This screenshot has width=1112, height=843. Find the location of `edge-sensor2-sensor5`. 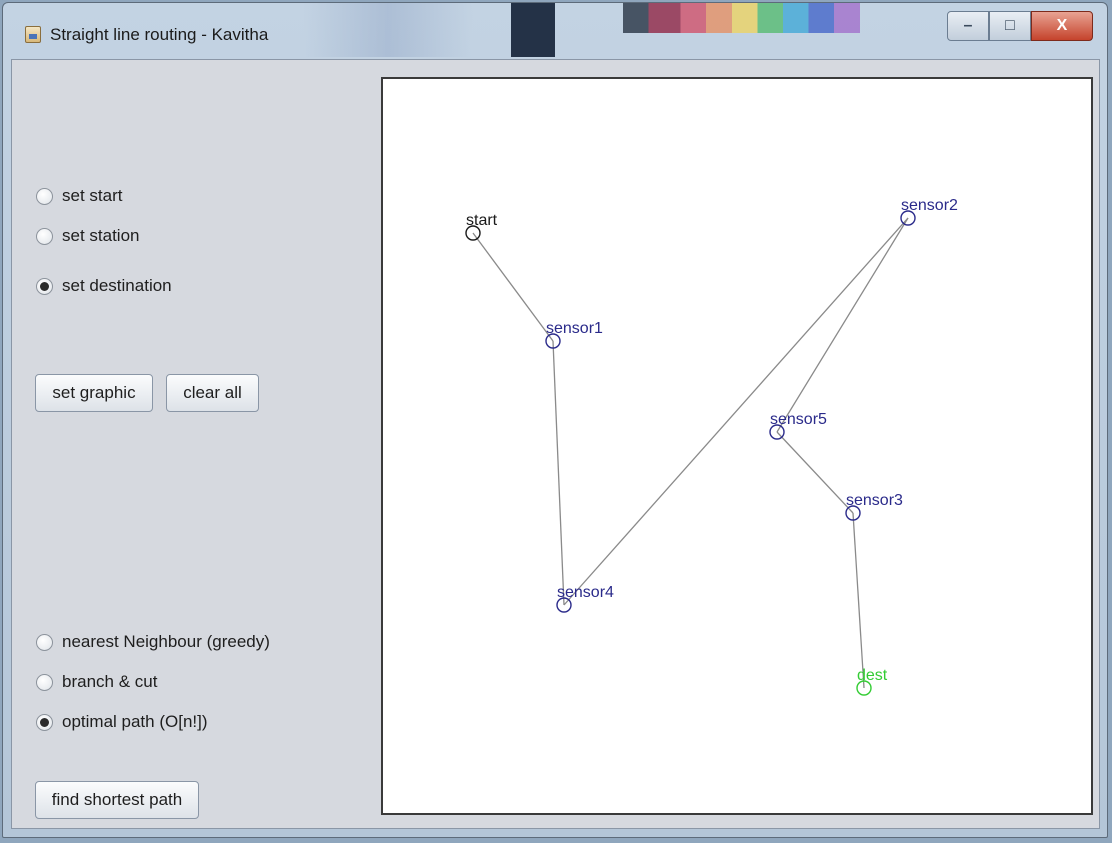

edge-sensor2-sensor5 is located at coordinates (842, 325).